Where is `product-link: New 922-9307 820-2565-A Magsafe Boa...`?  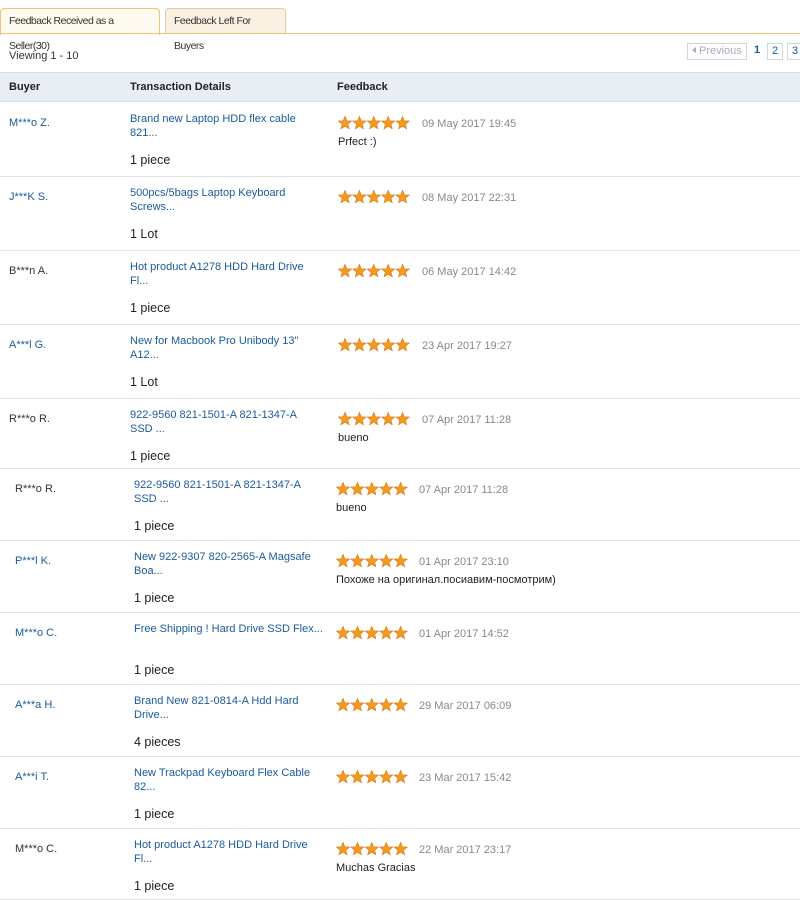
product-link: New 922-9307 820-2565-A Magsafe Boa... is located at coordinates (229, 564).